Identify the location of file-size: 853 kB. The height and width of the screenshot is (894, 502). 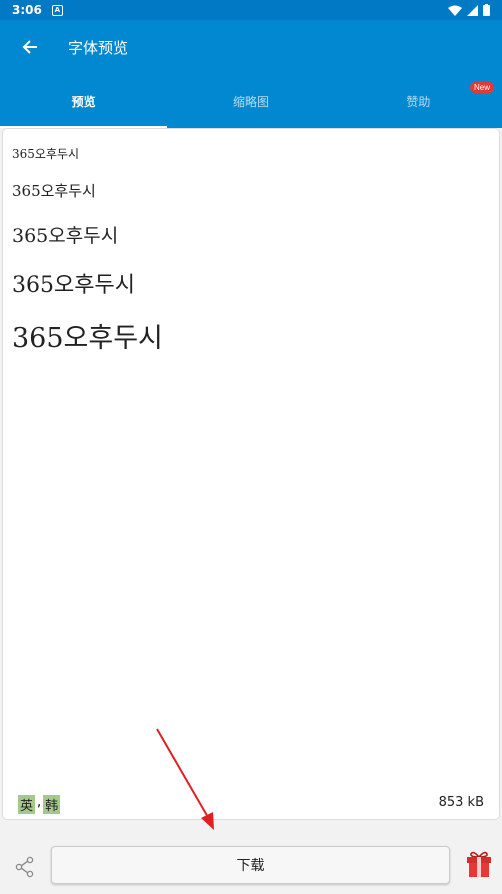
(461, 802).